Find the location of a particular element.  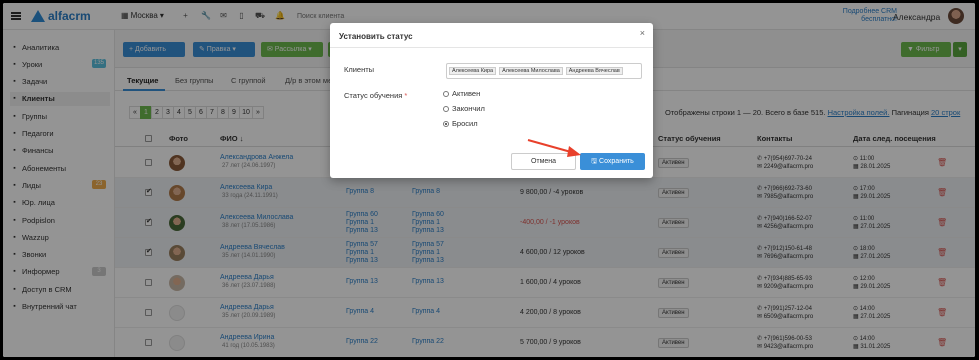

arrow-shaft is located at coordinates (549, 146).